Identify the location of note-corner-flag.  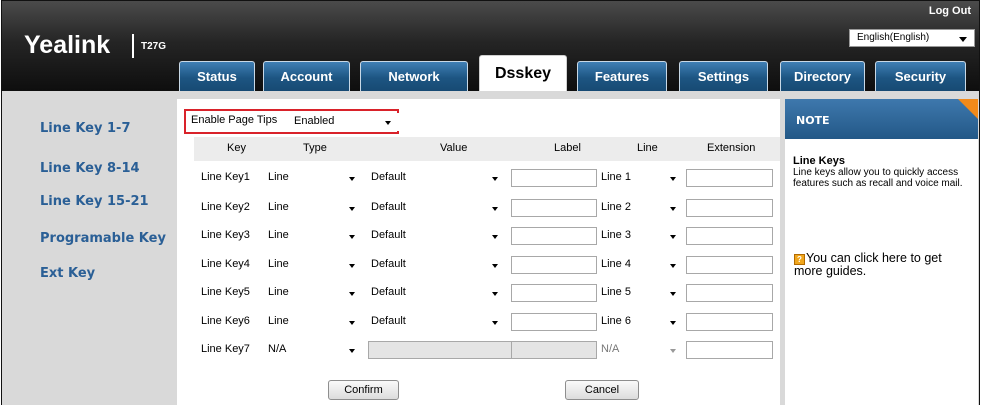
(968, 109).